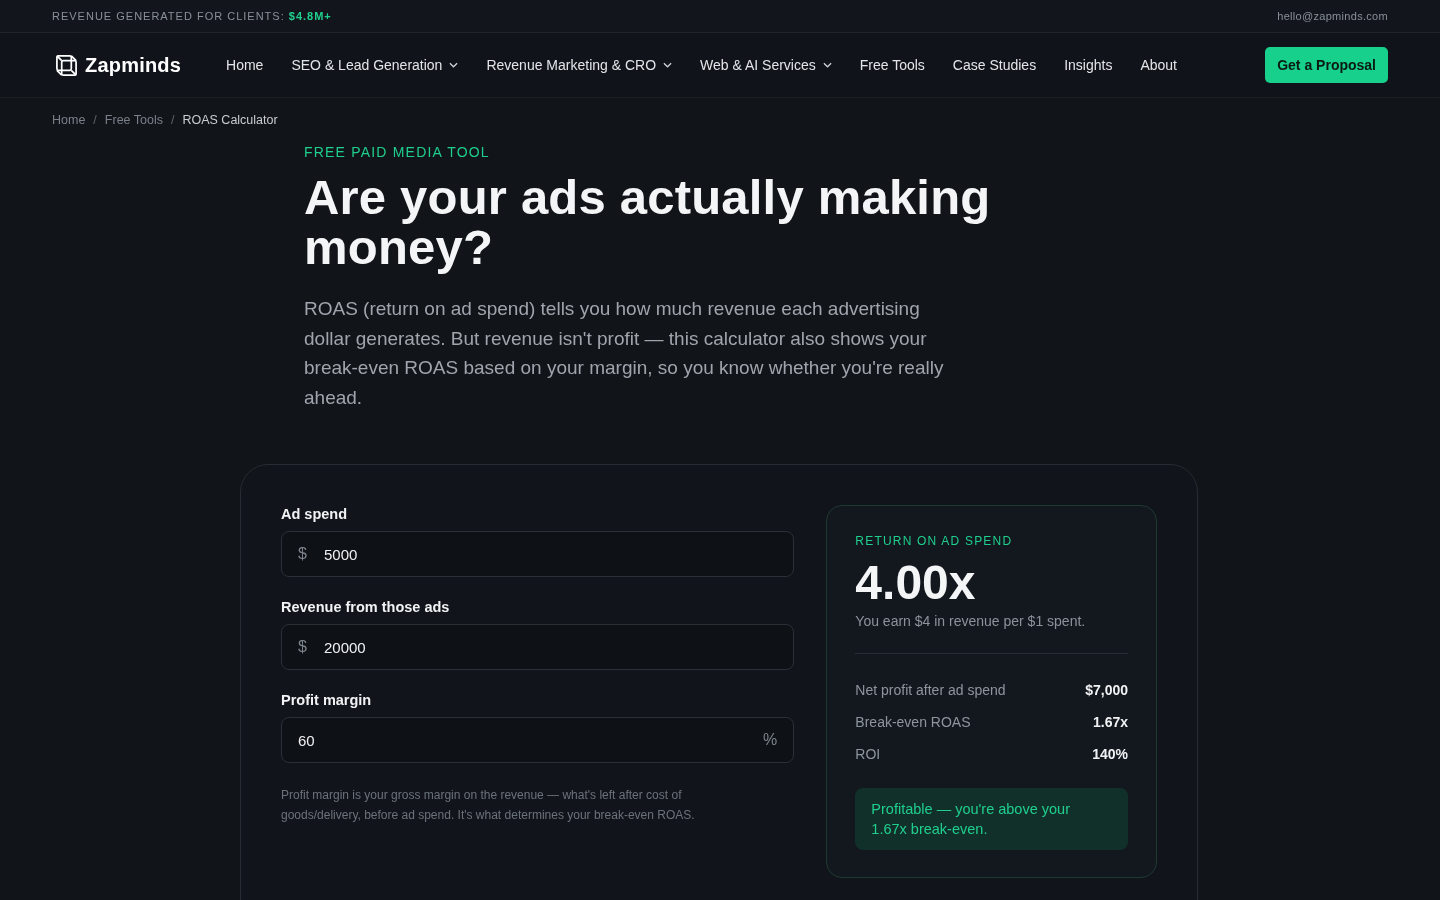  What do you see at coordinates (1110, 754) in the screenshot?
I see `metric-value: 140%` at bounding box center [1110, 754].